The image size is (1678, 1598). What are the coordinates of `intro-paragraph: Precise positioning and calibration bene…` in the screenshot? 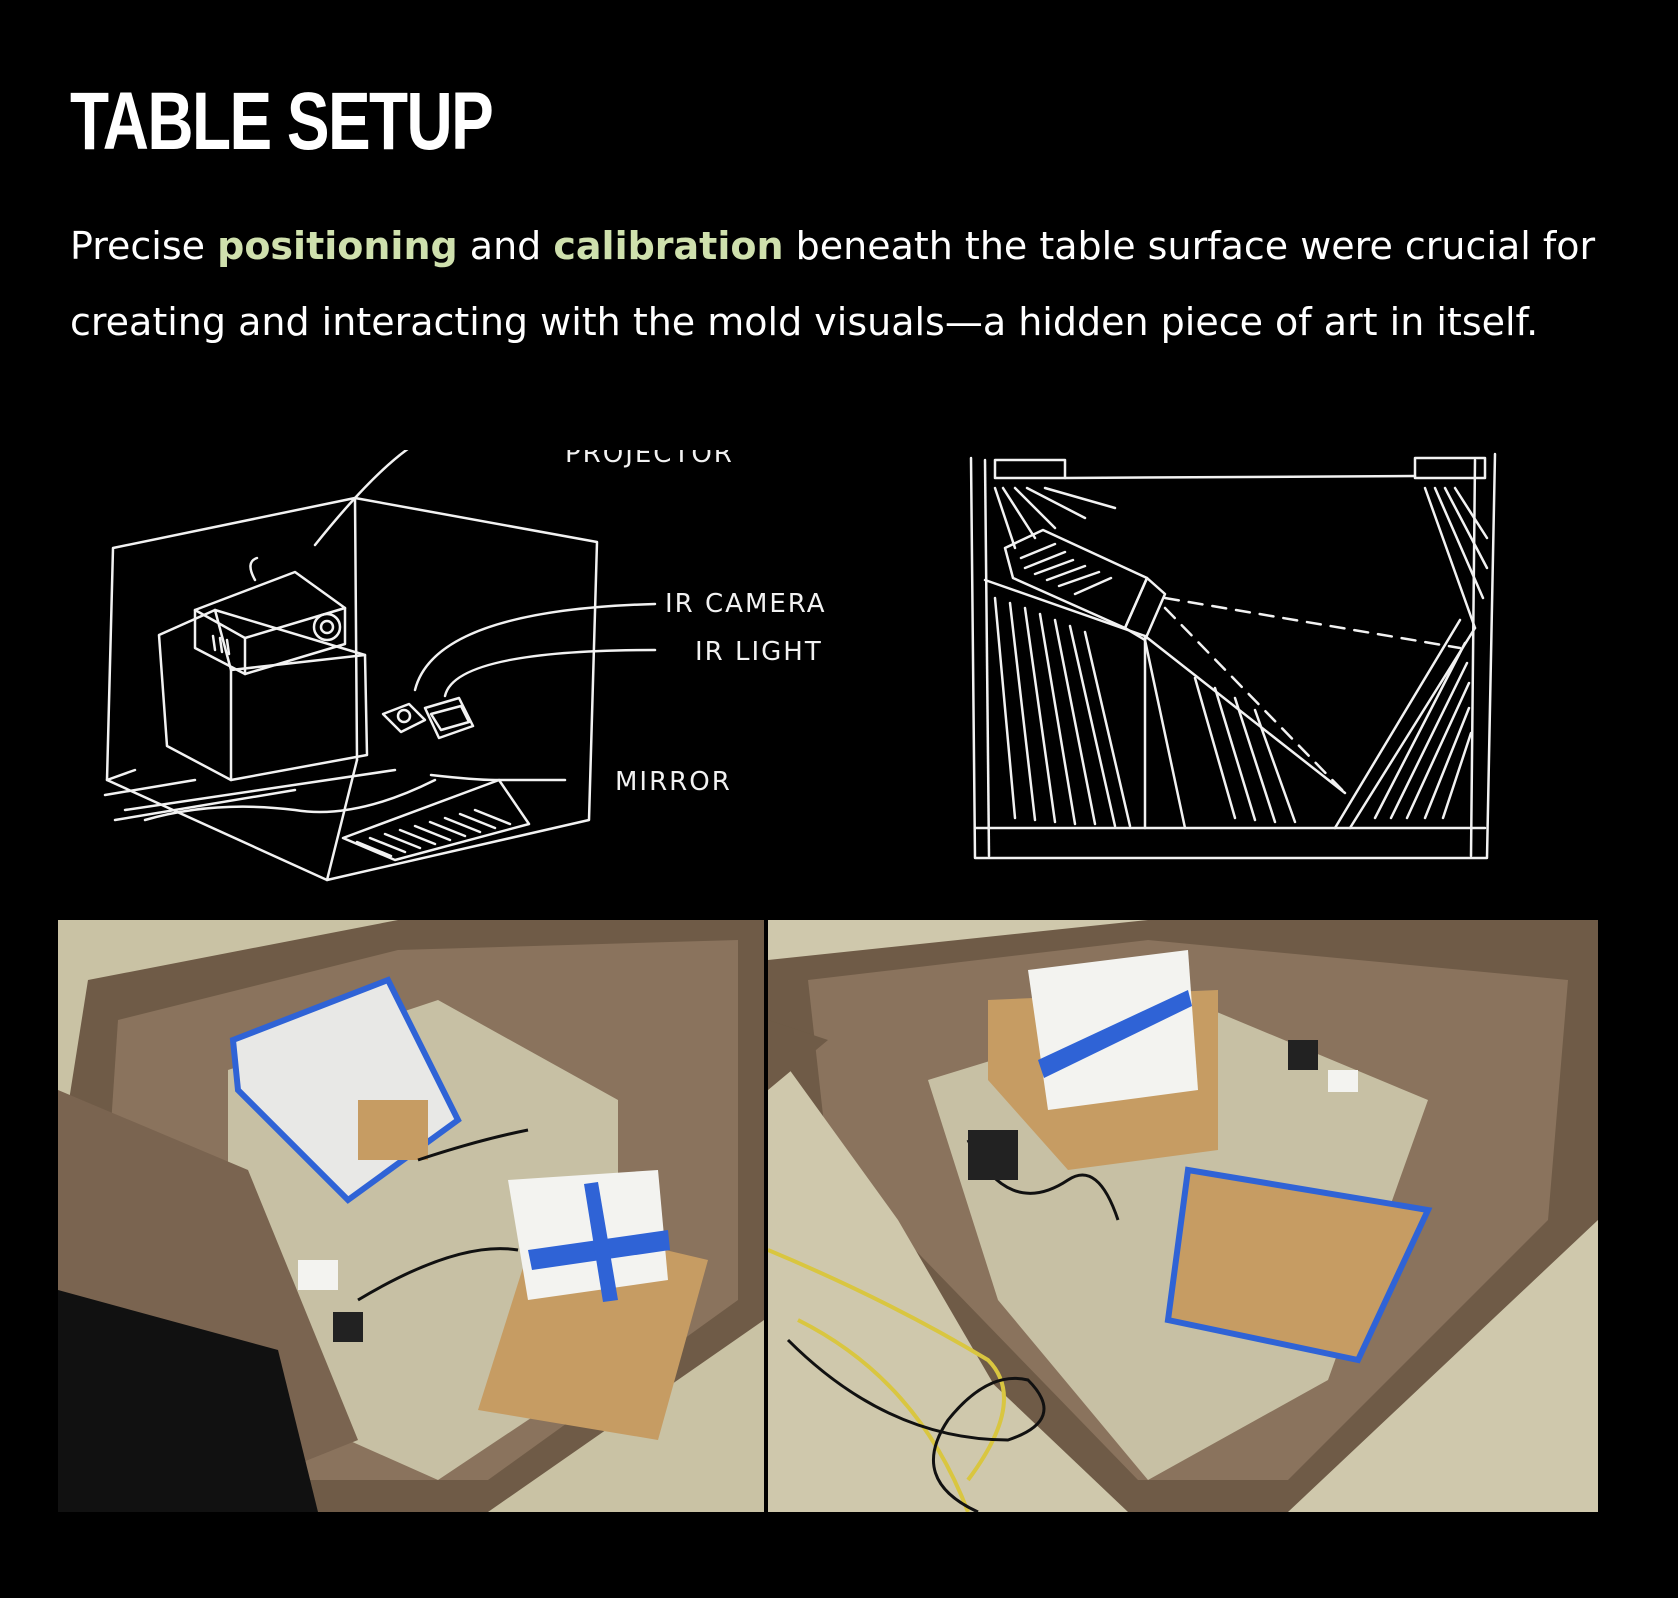 It's located at (850, 284).